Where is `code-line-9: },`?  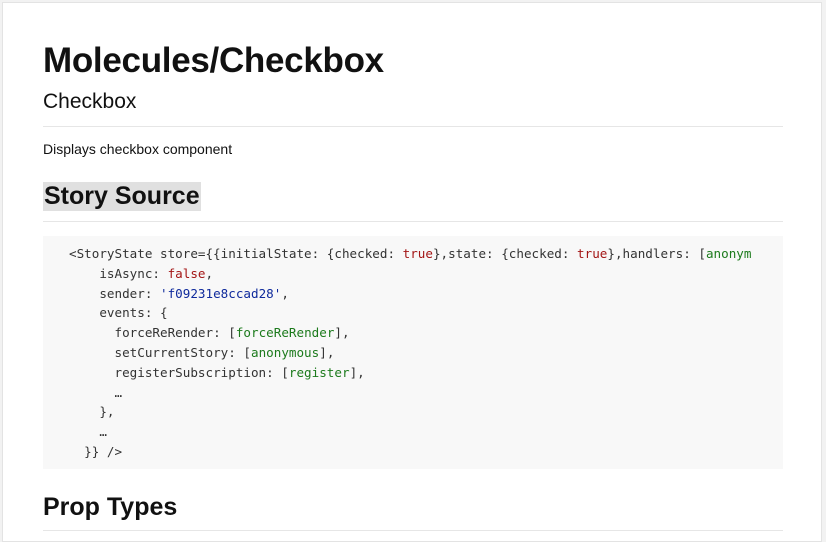 code-line-9: }, is located at coordinates (107, 412).